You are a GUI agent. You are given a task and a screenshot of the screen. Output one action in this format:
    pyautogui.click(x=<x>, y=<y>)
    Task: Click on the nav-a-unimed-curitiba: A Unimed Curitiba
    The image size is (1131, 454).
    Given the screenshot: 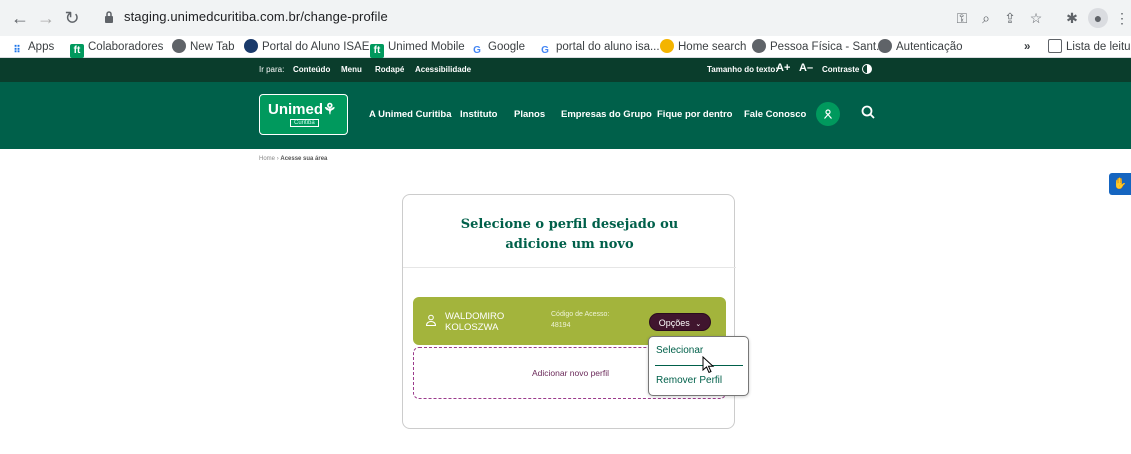 What is the action you would take?
    pyautogui.click(x=410, y=114)
    